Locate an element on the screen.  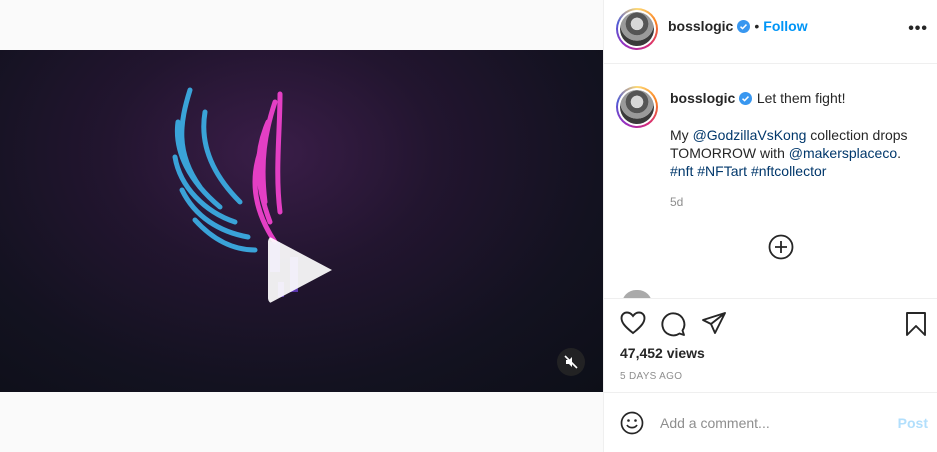
follow-button: Follow is located at coordinates (785, 26).